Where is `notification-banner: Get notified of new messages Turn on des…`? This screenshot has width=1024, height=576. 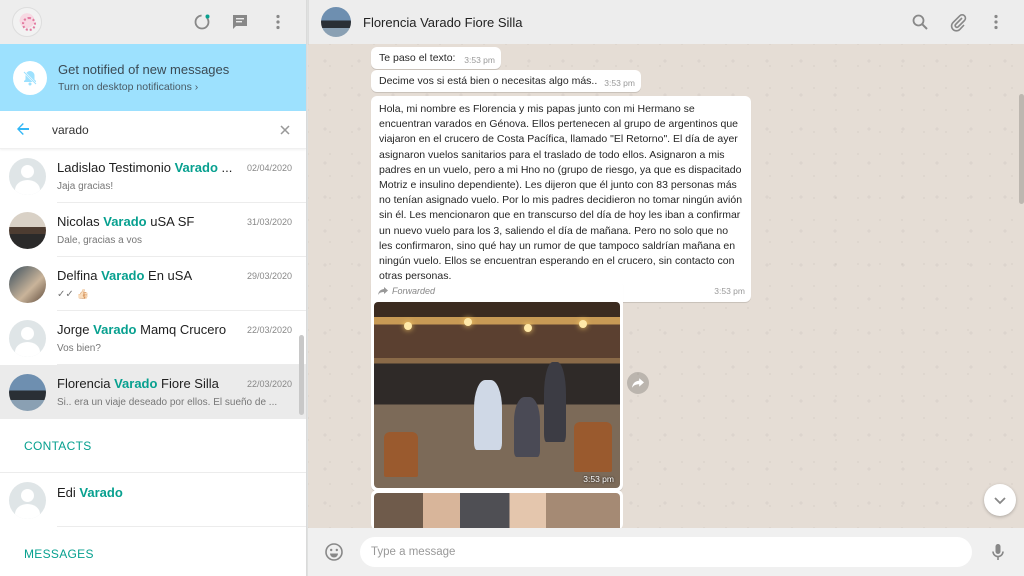 notification-banner: Get notified of new messages Turn on des… is located at coordinates (153, 77).